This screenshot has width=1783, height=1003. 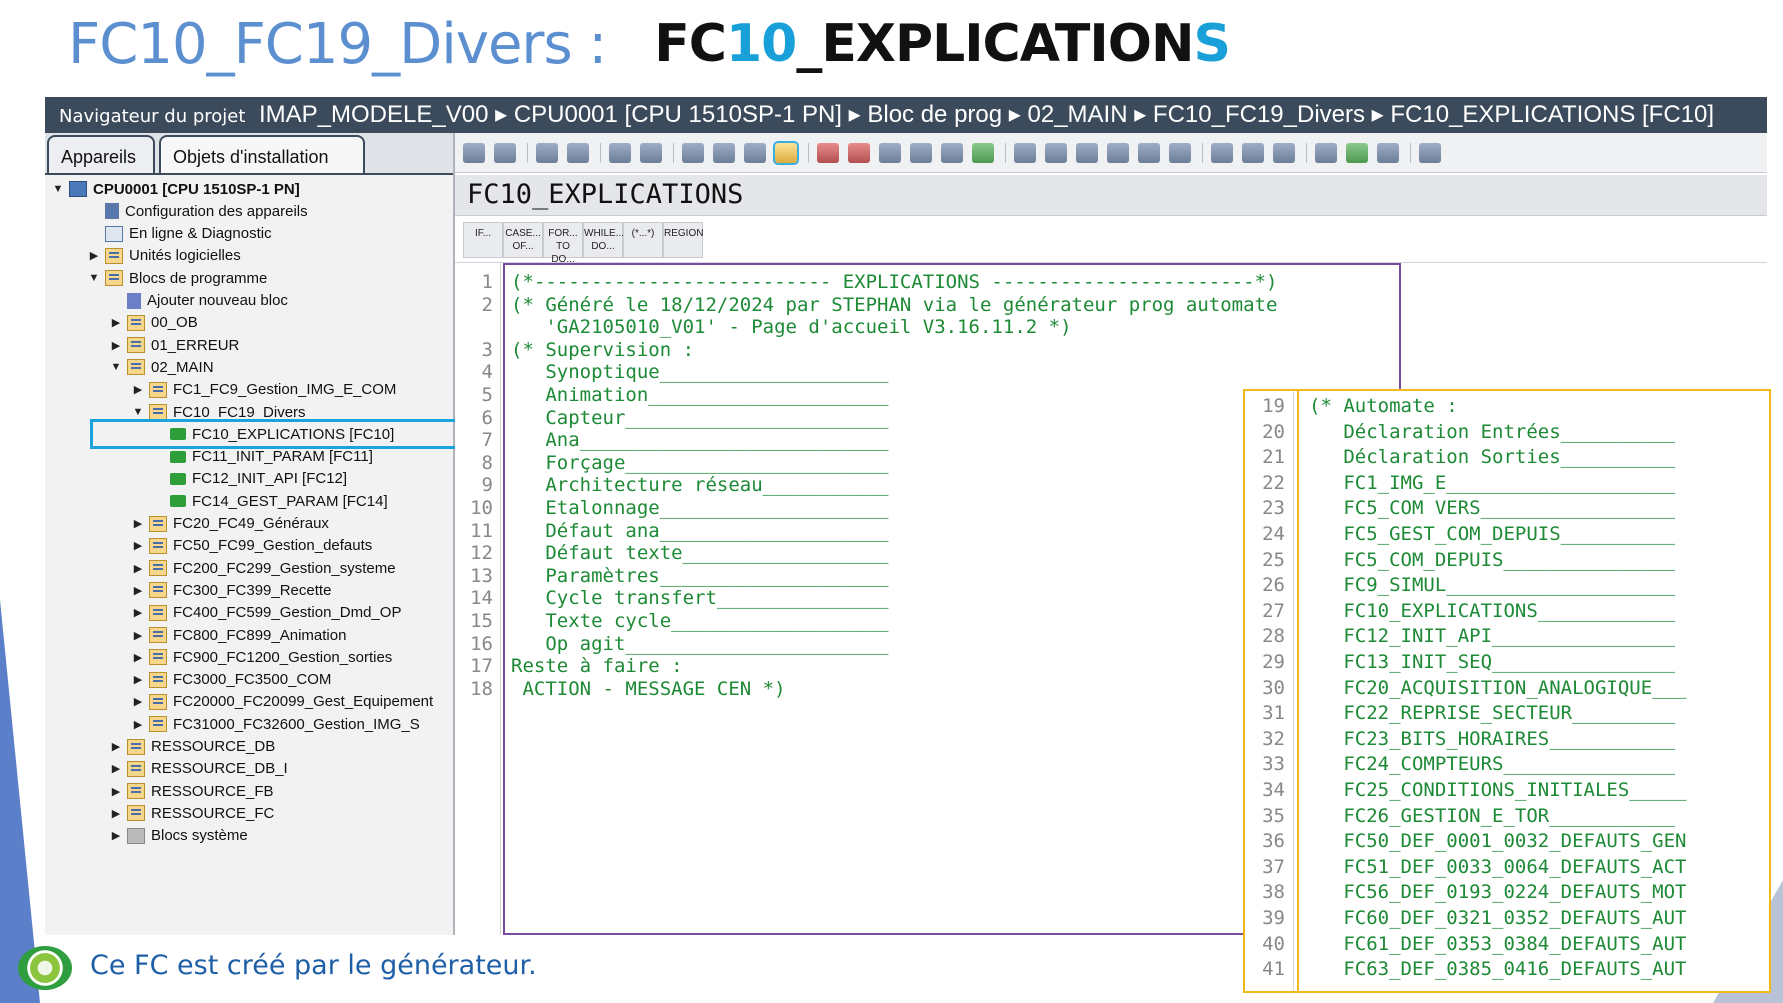 I want to click on code-line: FC1_IMG_E____________________, so click(x=1492, y=483).